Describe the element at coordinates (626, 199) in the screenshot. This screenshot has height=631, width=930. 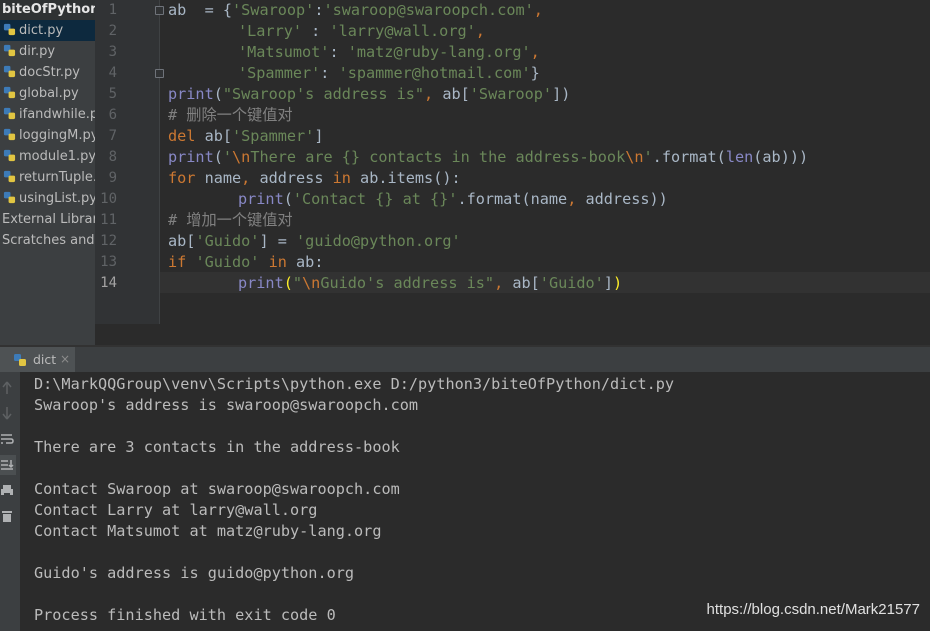
I see `code-token: address))` at that location.